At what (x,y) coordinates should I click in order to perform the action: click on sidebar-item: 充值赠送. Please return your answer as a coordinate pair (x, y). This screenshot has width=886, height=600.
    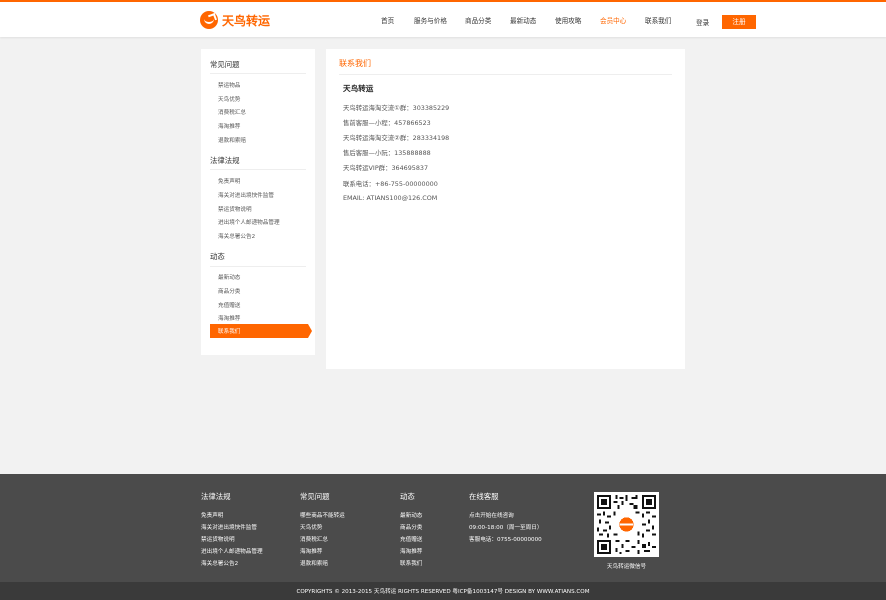
    Looking at the image, I should click on (229, 305).